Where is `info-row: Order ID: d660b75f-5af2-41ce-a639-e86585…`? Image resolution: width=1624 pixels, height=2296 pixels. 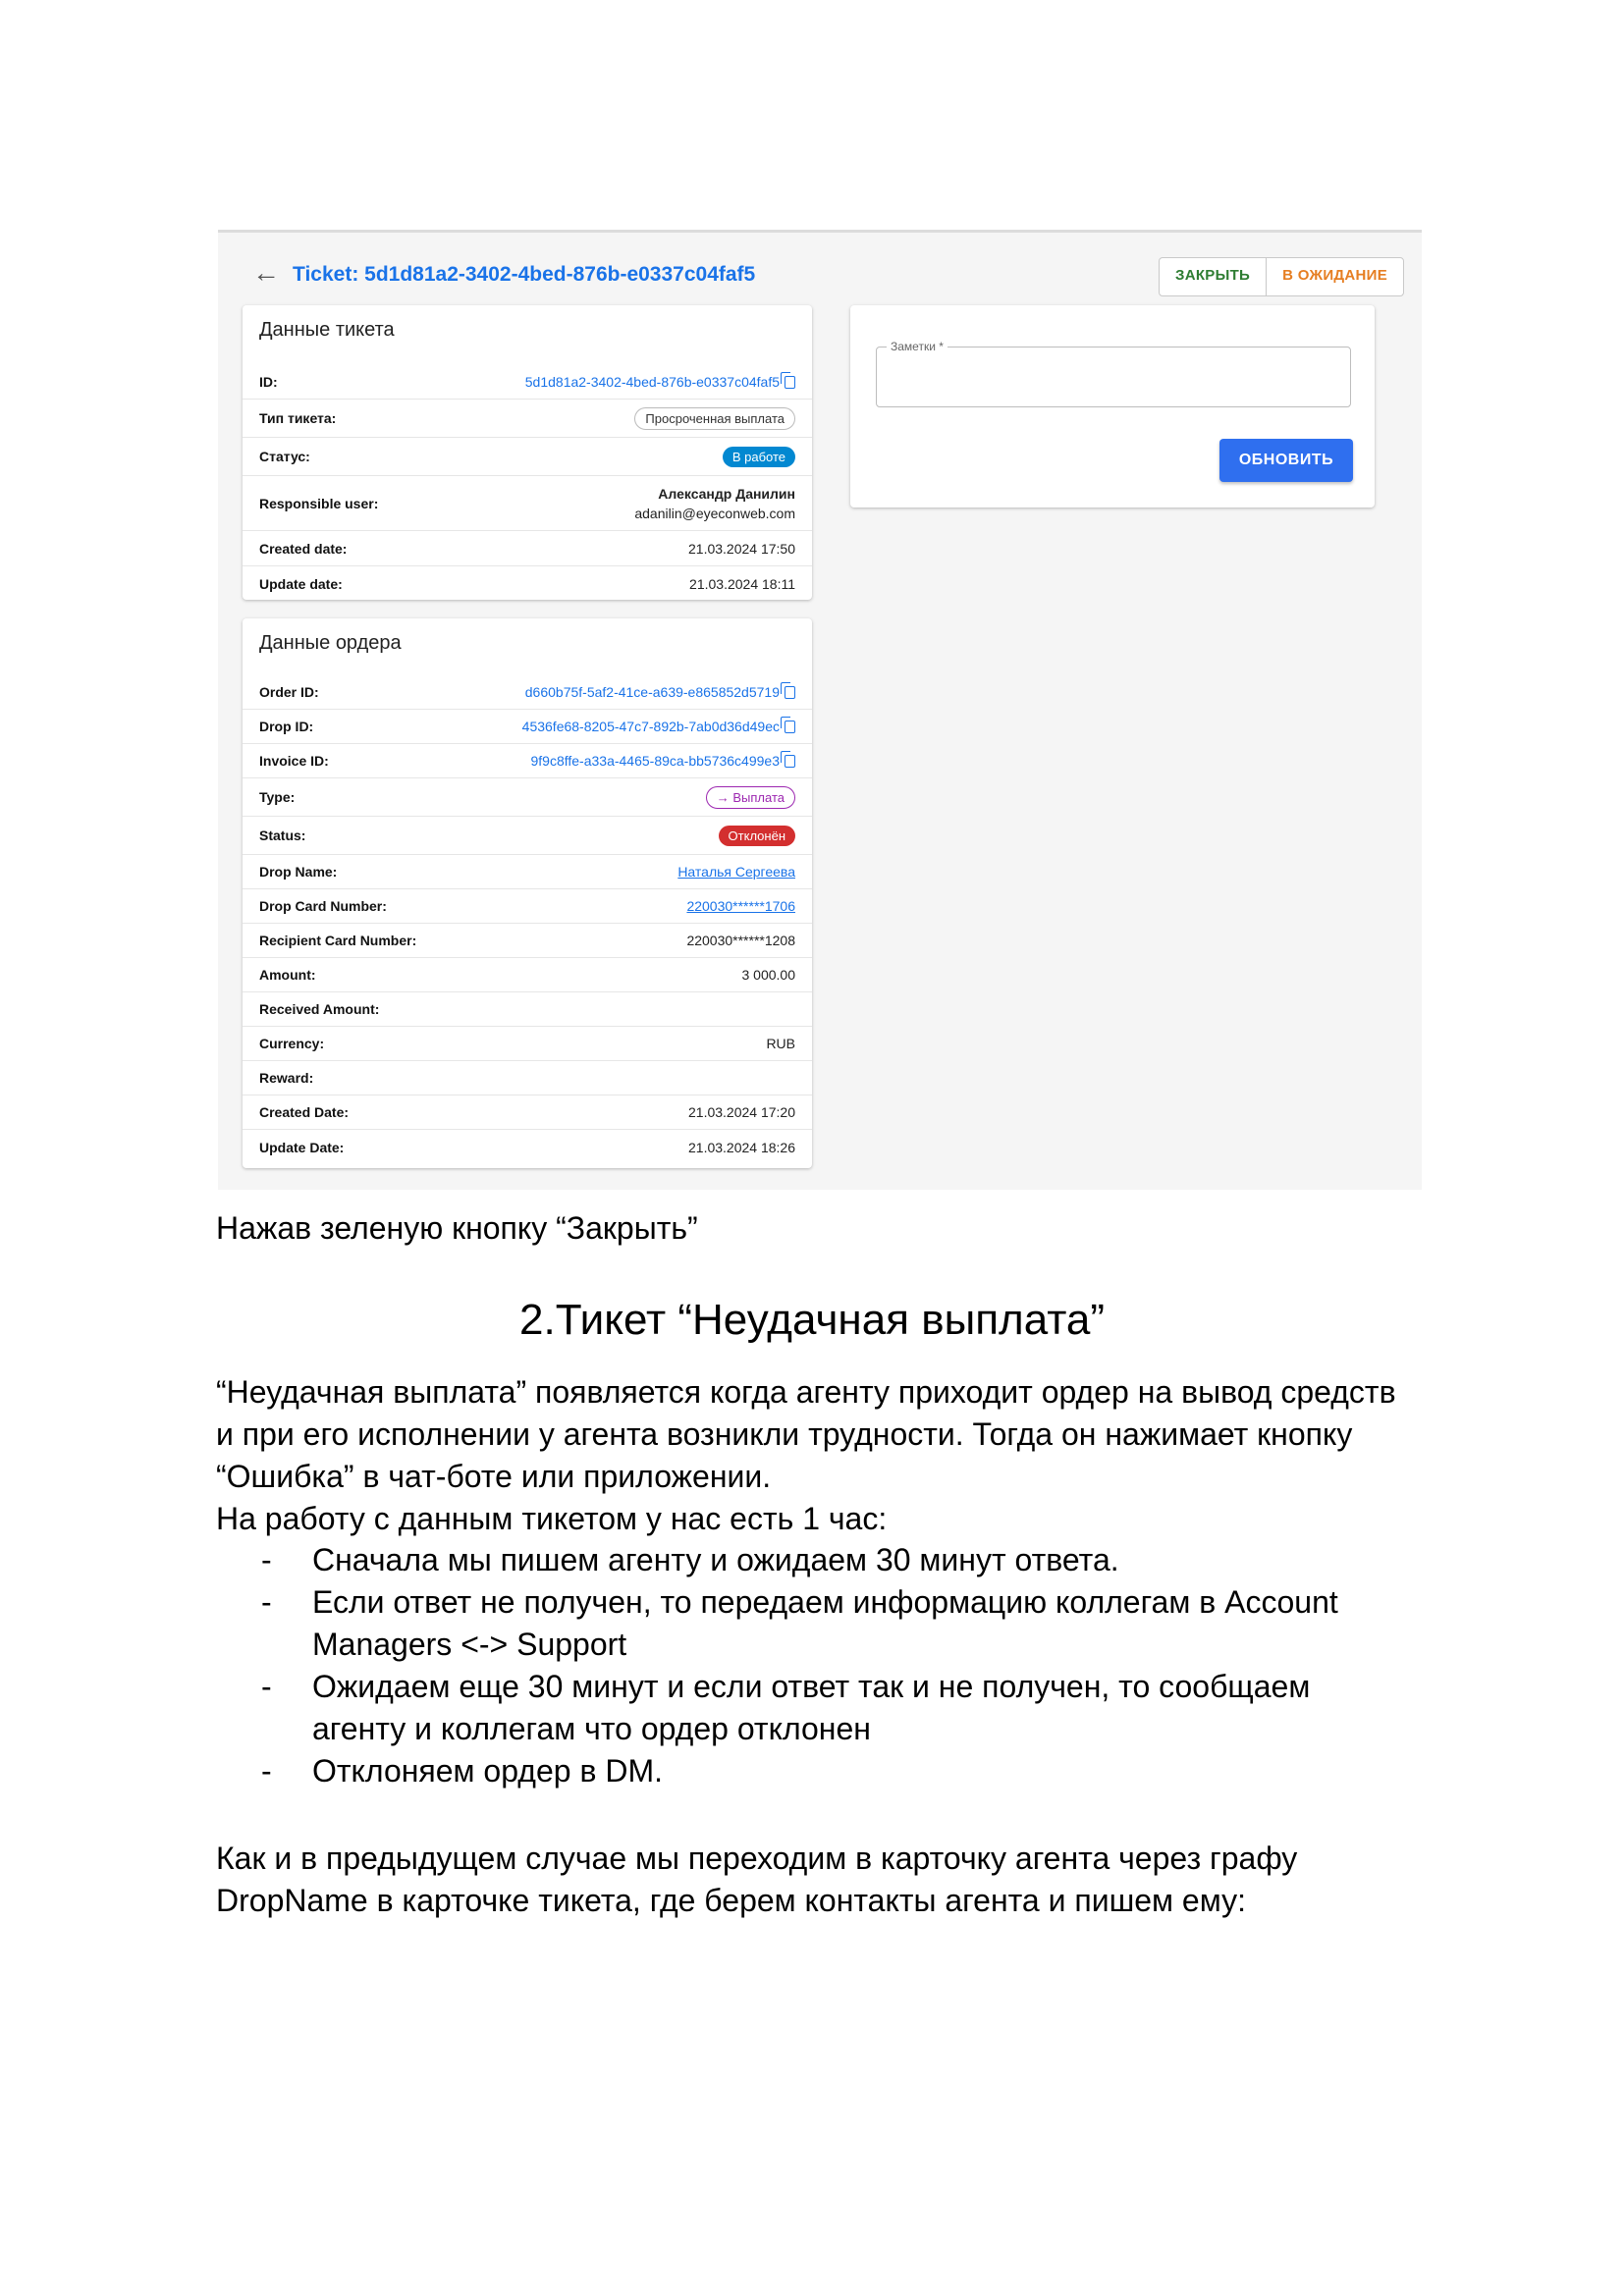 info-row: Order ID: d660b75f-5af2-41ce-a639-e86585… is located at coordinates (527, 692).